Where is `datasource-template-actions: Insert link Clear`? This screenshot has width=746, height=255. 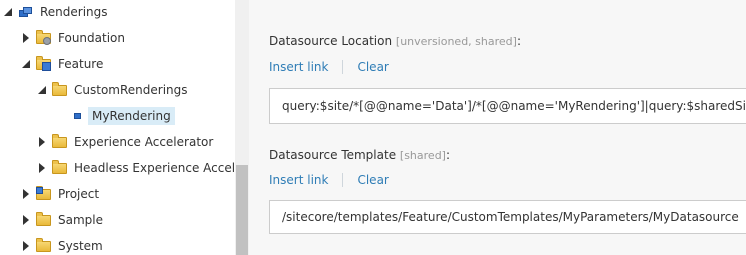 datasource-template-actions: Insert link Clear is located at coordinates (329, 180).